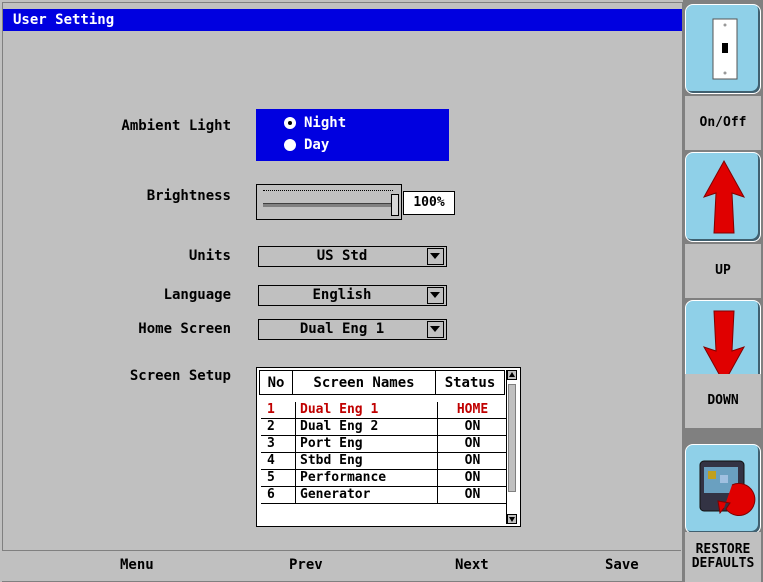  I want to click on restore-label-line2: DEFAULTS, so click(723, 563).